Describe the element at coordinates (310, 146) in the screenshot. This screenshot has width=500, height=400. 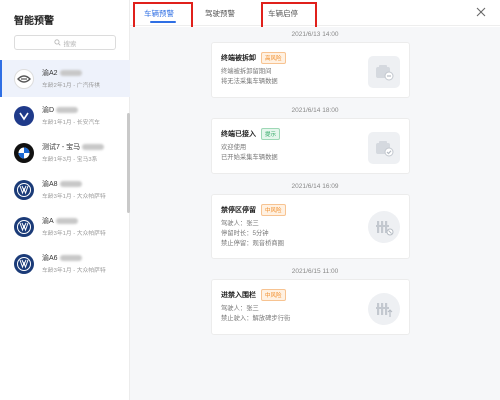
I see `alert-card: 终端已接入 提示 欢迎使用 已开始采集车辆数据` at that location.